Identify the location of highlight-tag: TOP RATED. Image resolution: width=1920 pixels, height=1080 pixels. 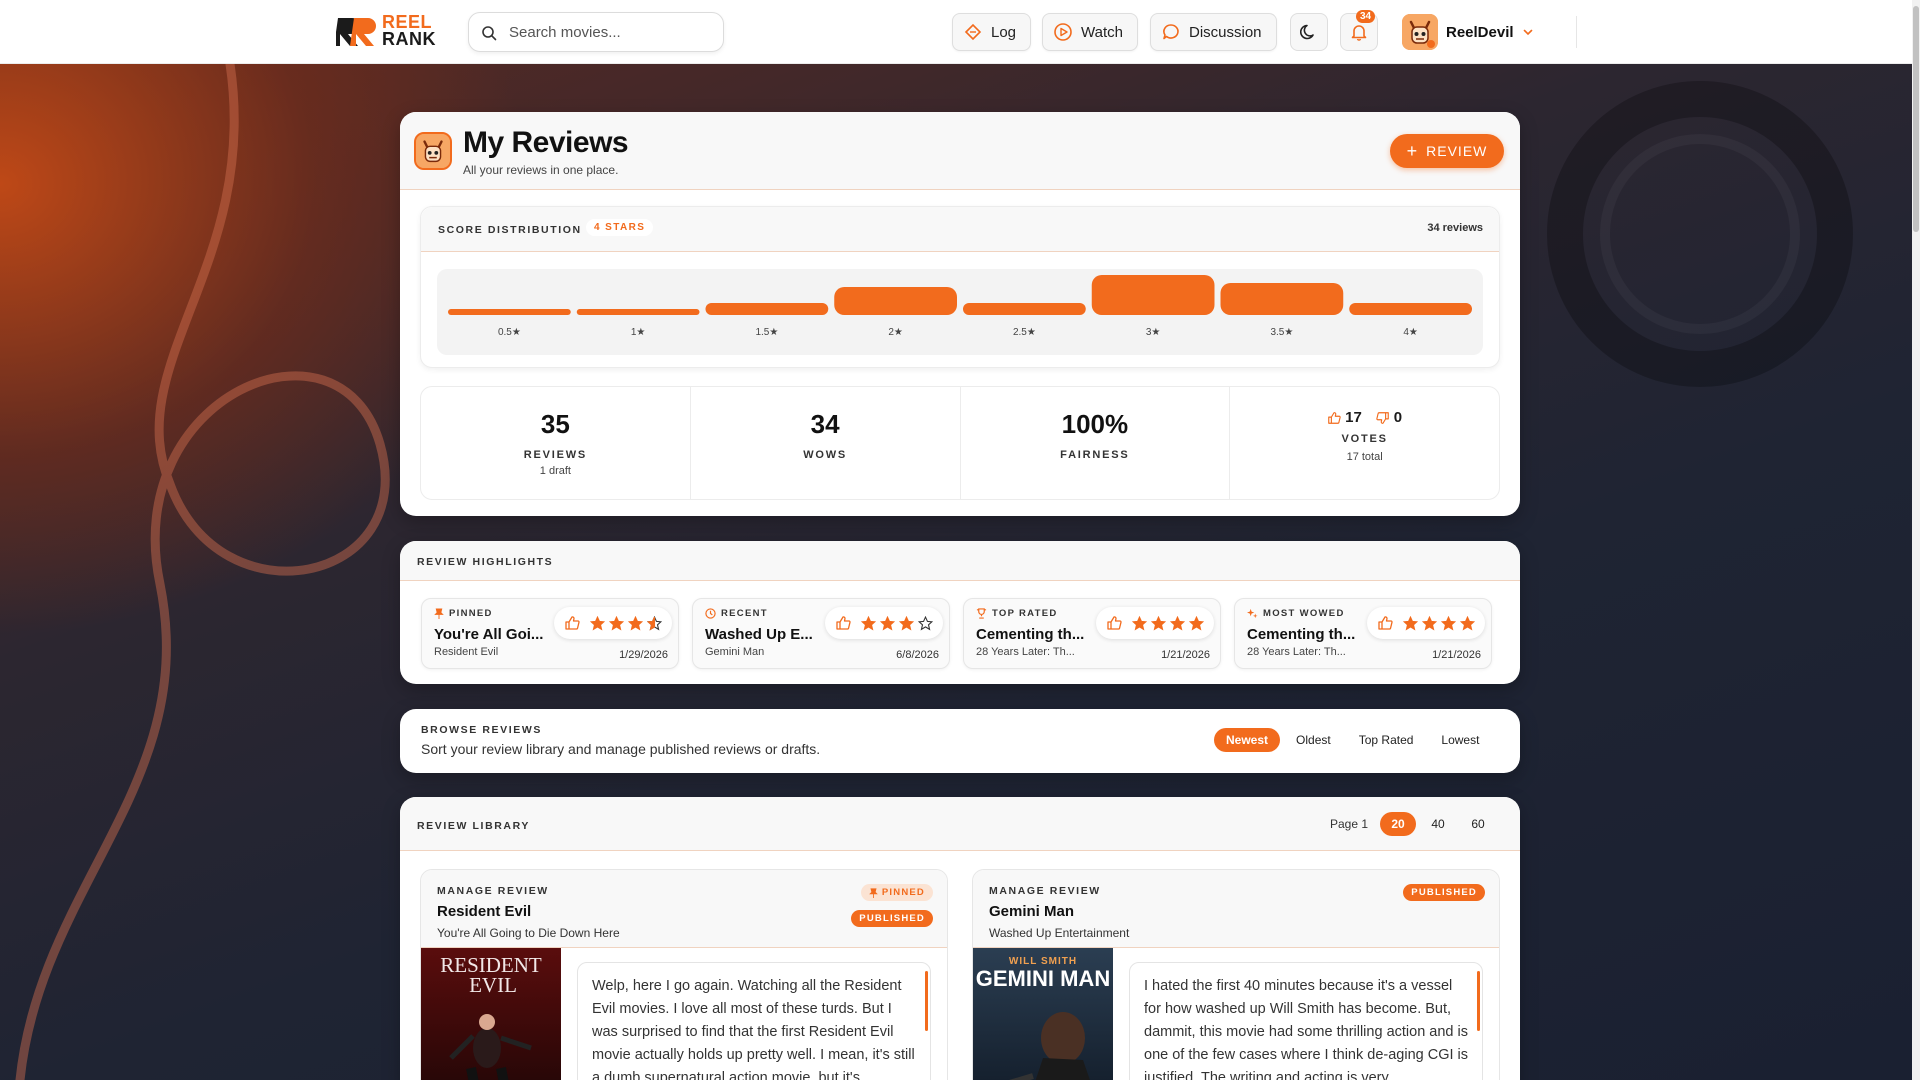
(1017, 613).